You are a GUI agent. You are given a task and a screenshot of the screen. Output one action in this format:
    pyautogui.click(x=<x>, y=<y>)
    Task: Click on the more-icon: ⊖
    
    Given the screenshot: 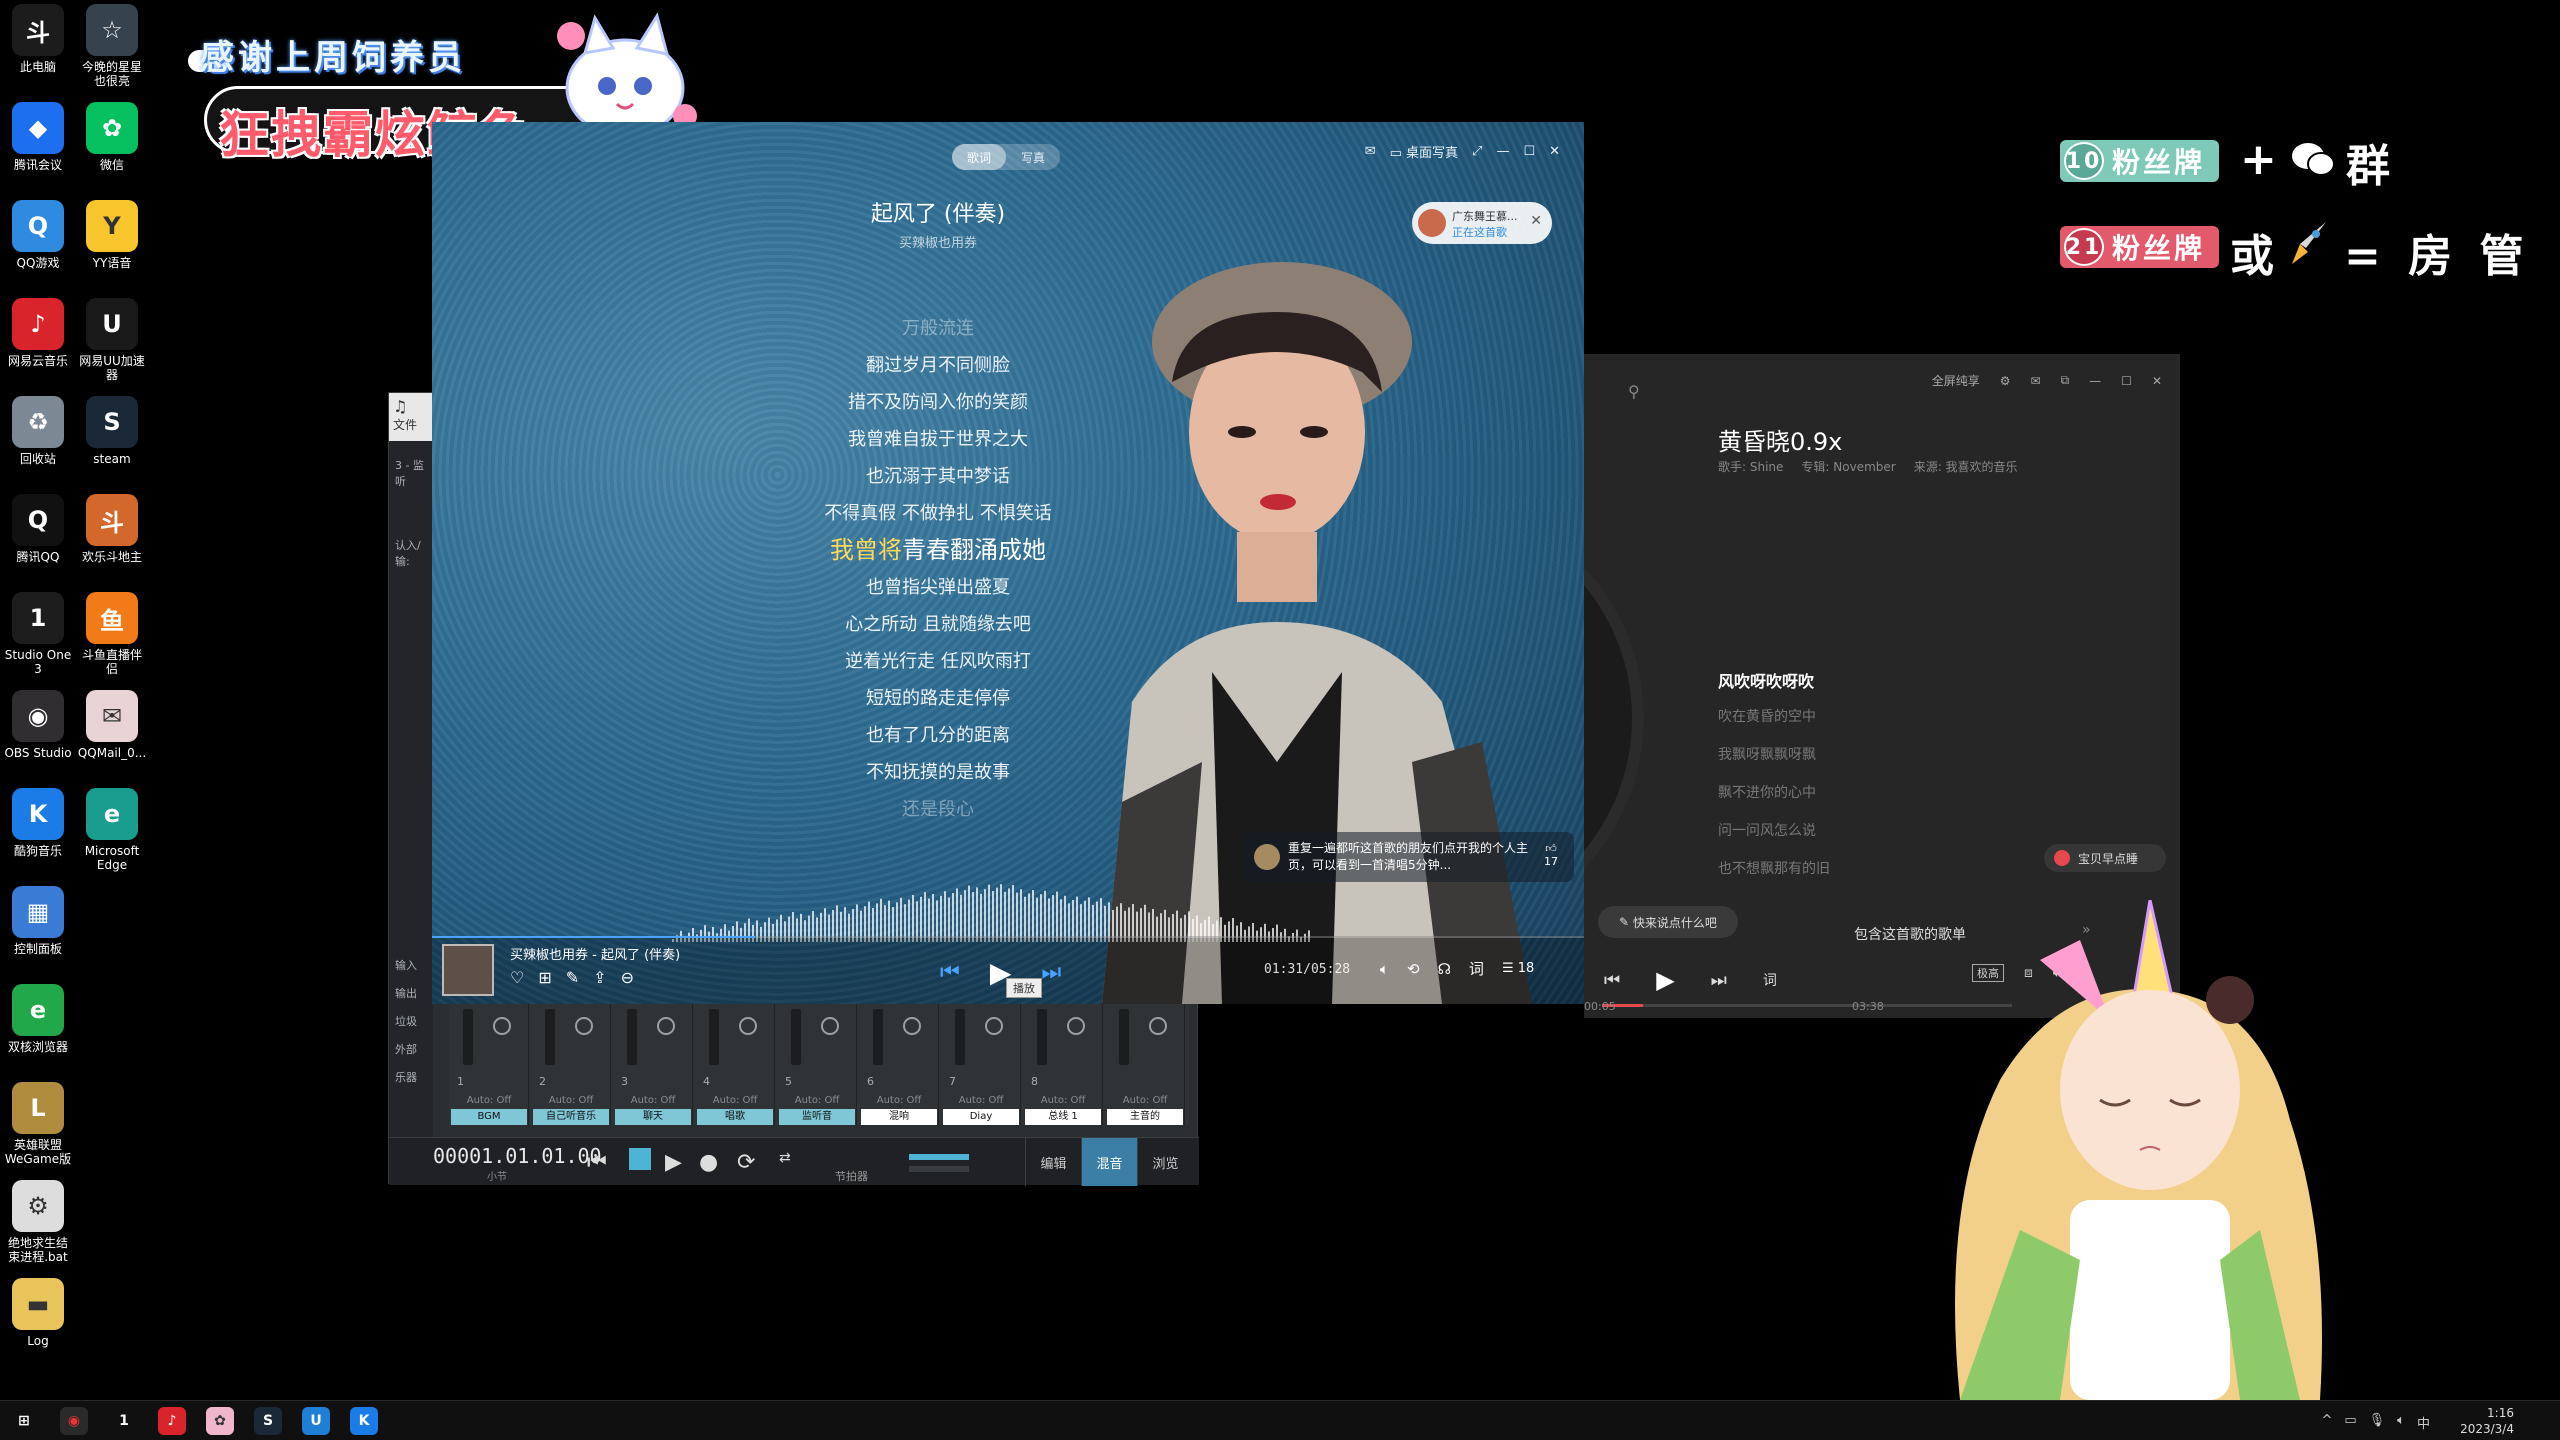 What is the action you would take?
    pyautogui.click(x=627, y=977)
    